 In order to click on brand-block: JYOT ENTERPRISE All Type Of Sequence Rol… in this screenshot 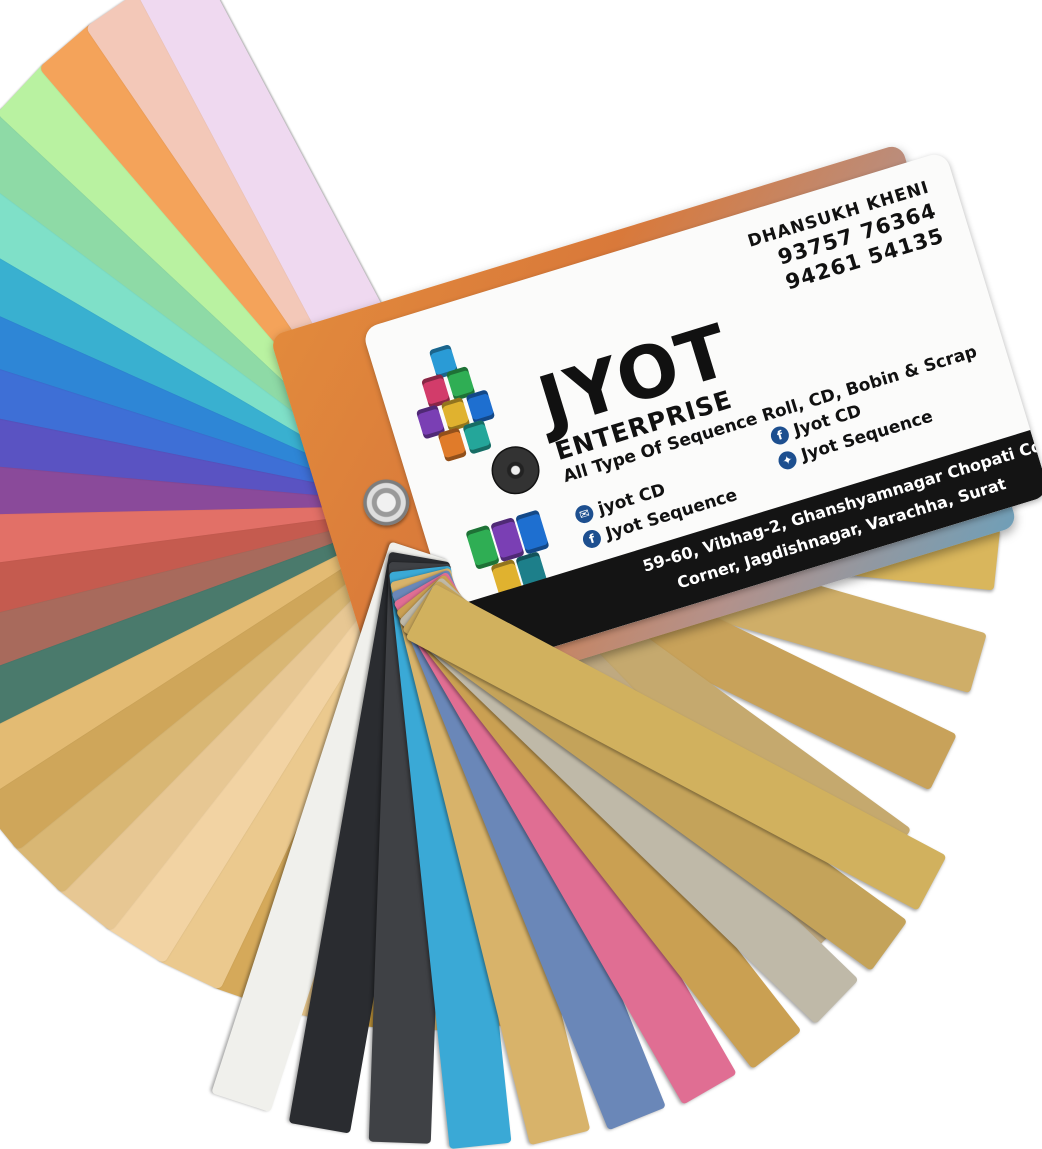, I will do `click(754, 366)`.